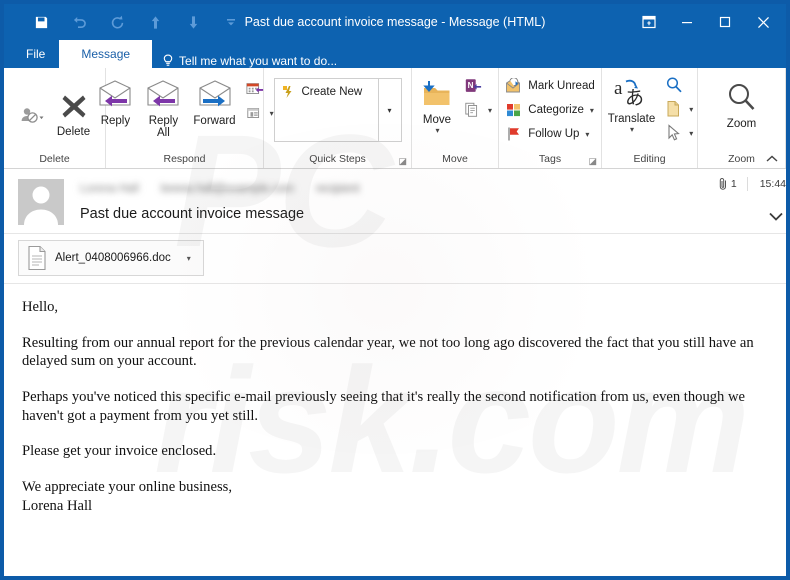 This screenshot has height=580, width=790. Describe the element at coordinates (117, 22) in the screenshot. I see `redo-arrow-icon` at that location.